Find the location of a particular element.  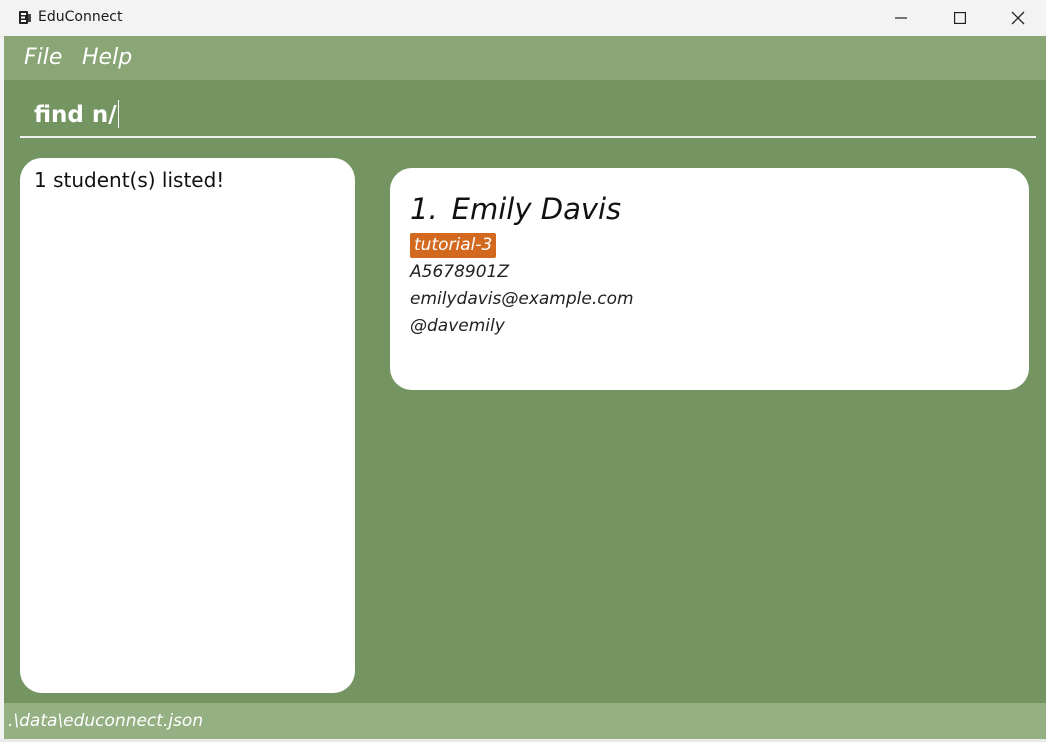

close-button is located at coordinates (1017, 18).